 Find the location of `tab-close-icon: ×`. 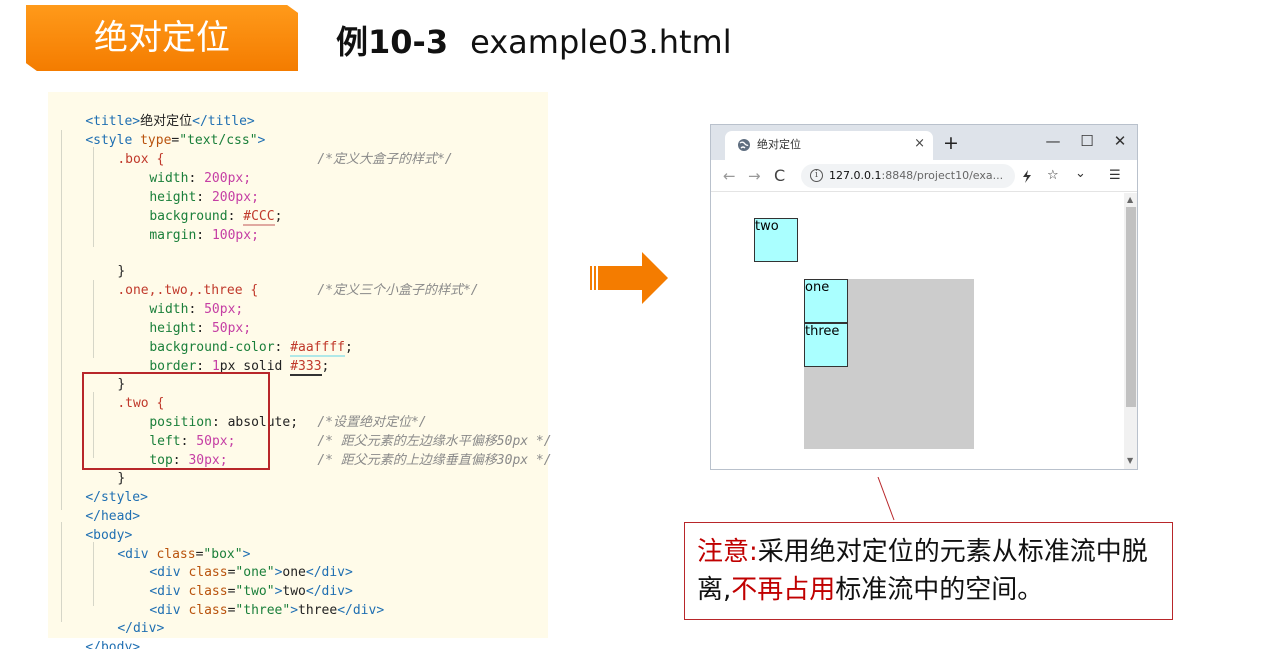

tab-close-icon: × is located at coordinates (919, 144).